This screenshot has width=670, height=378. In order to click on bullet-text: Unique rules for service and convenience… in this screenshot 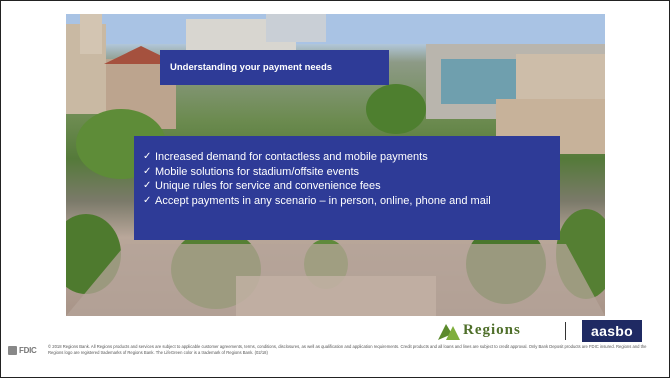, I will do `click(268, 186)`.